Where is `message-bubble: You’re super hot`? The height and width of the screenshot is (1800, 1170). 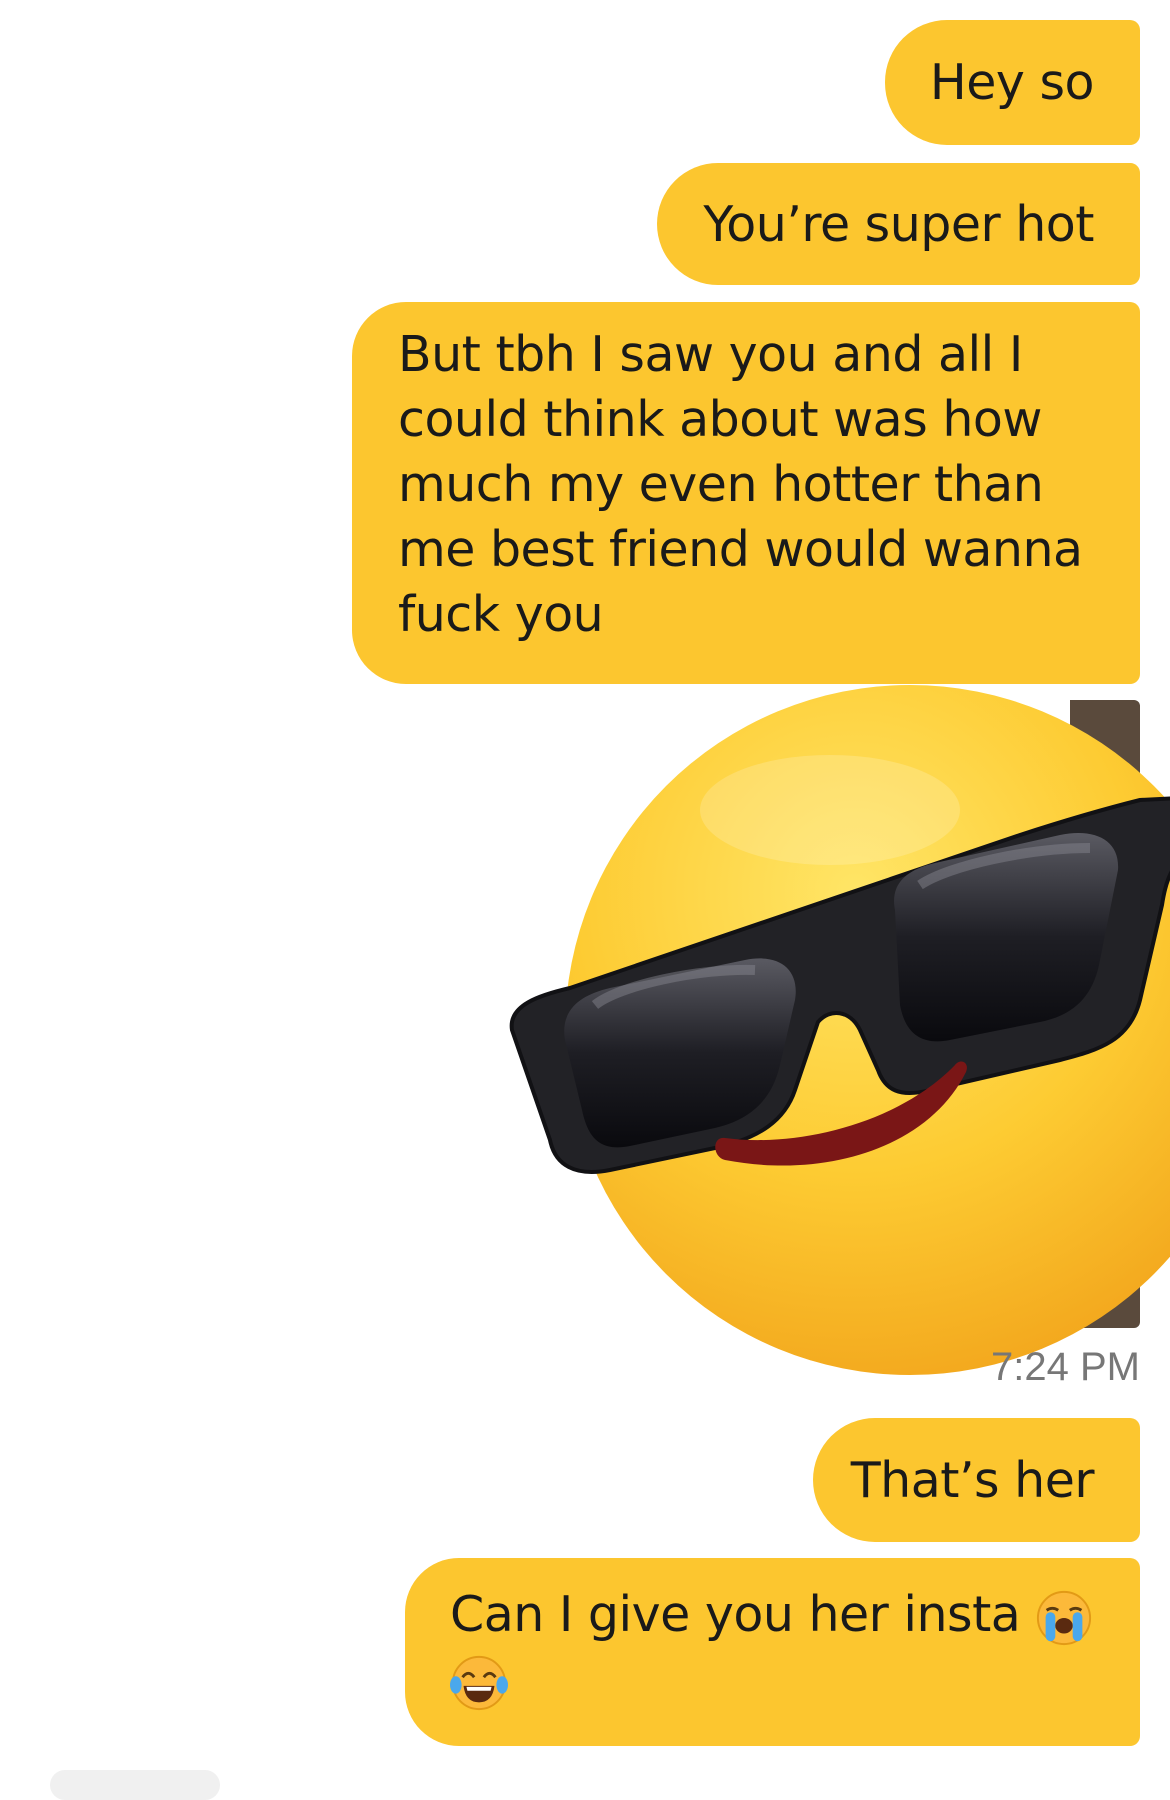
message-bubble: You’re super hot is located at coordinates (898, 224).